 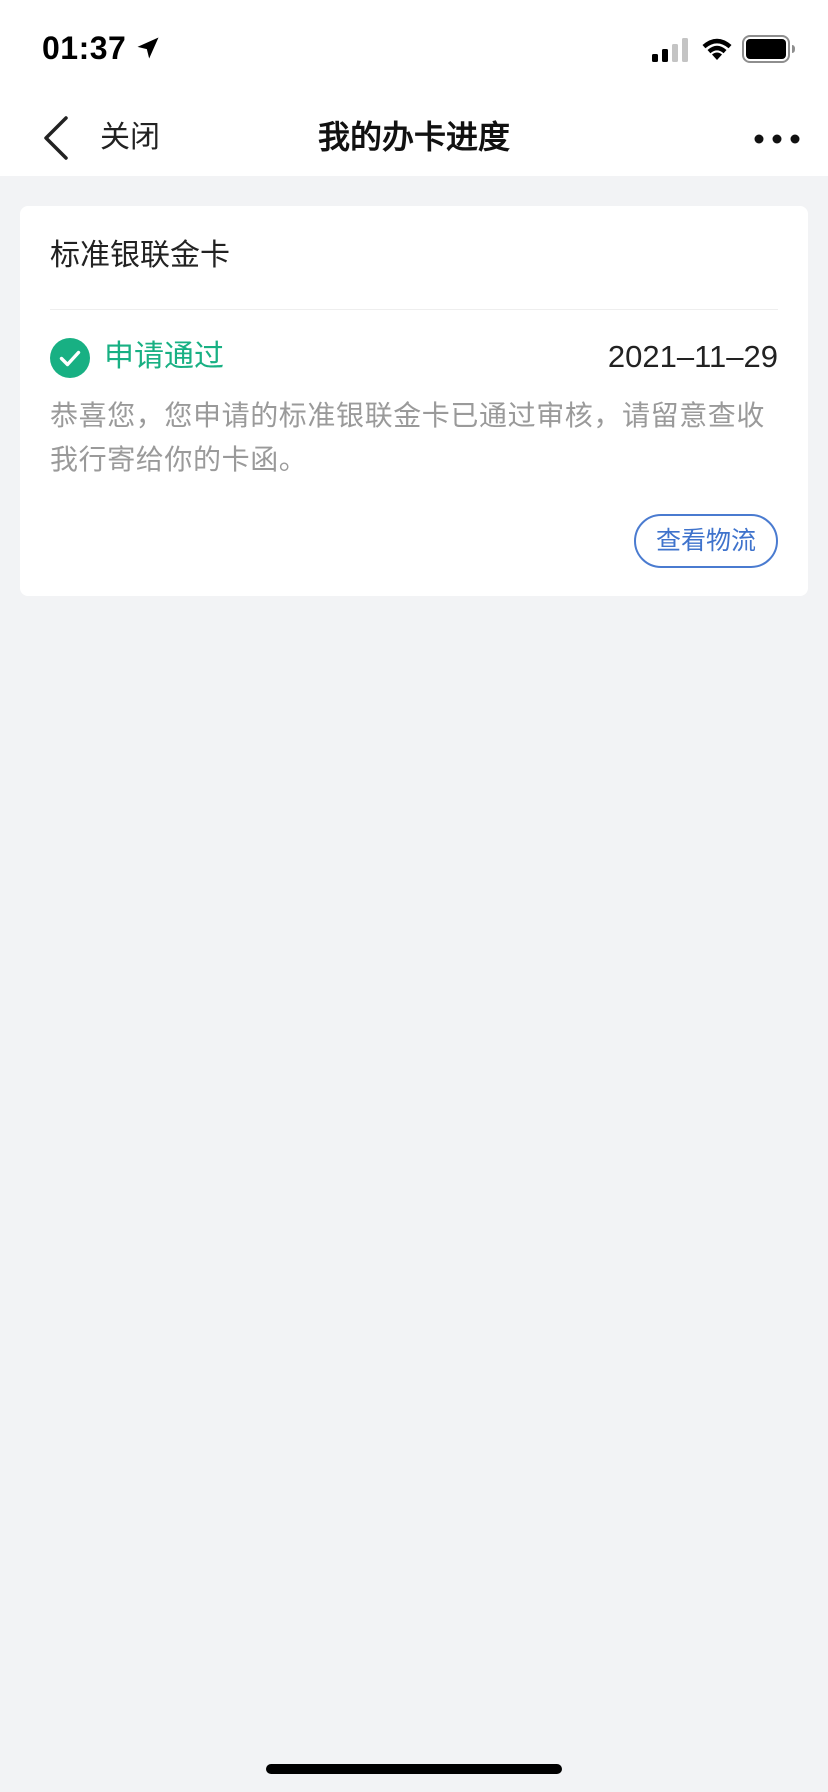 What do you see at coordinates (670, 50) in the screenshot?
I see `signal-icon` at bounding box center [670, 50].